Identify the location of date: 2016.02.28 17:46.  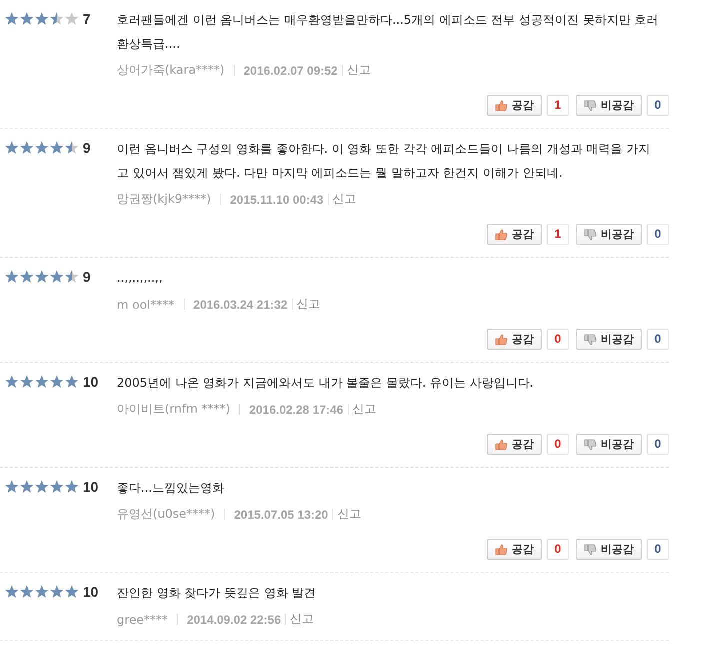
(296, 409).